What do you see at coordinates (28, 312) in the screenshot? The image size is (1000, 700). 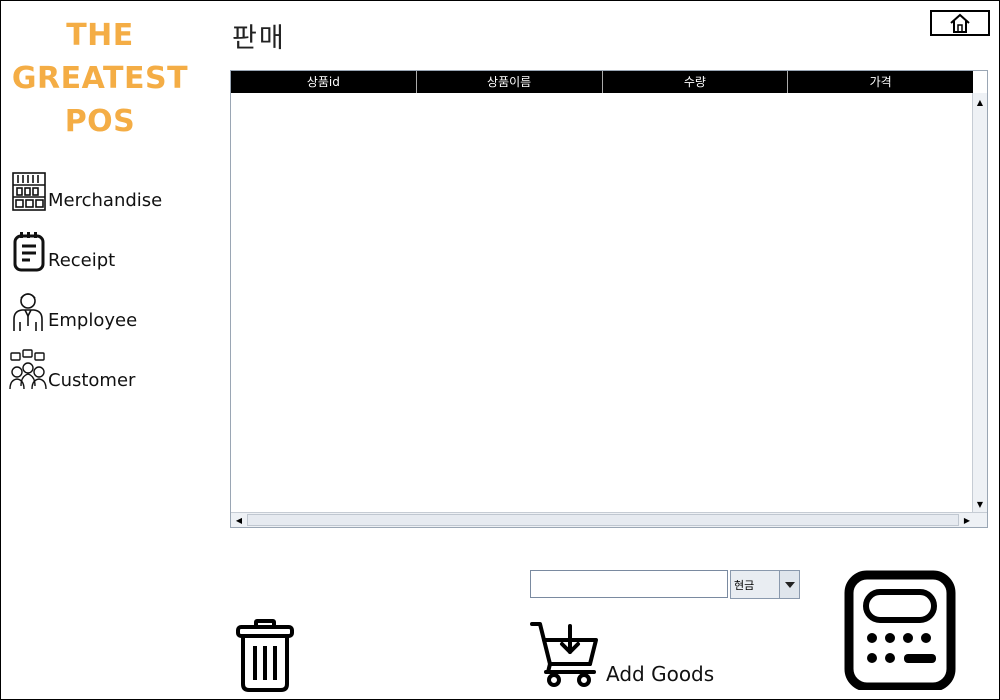 I see `employee-icon` at bounding box center [28, 312].